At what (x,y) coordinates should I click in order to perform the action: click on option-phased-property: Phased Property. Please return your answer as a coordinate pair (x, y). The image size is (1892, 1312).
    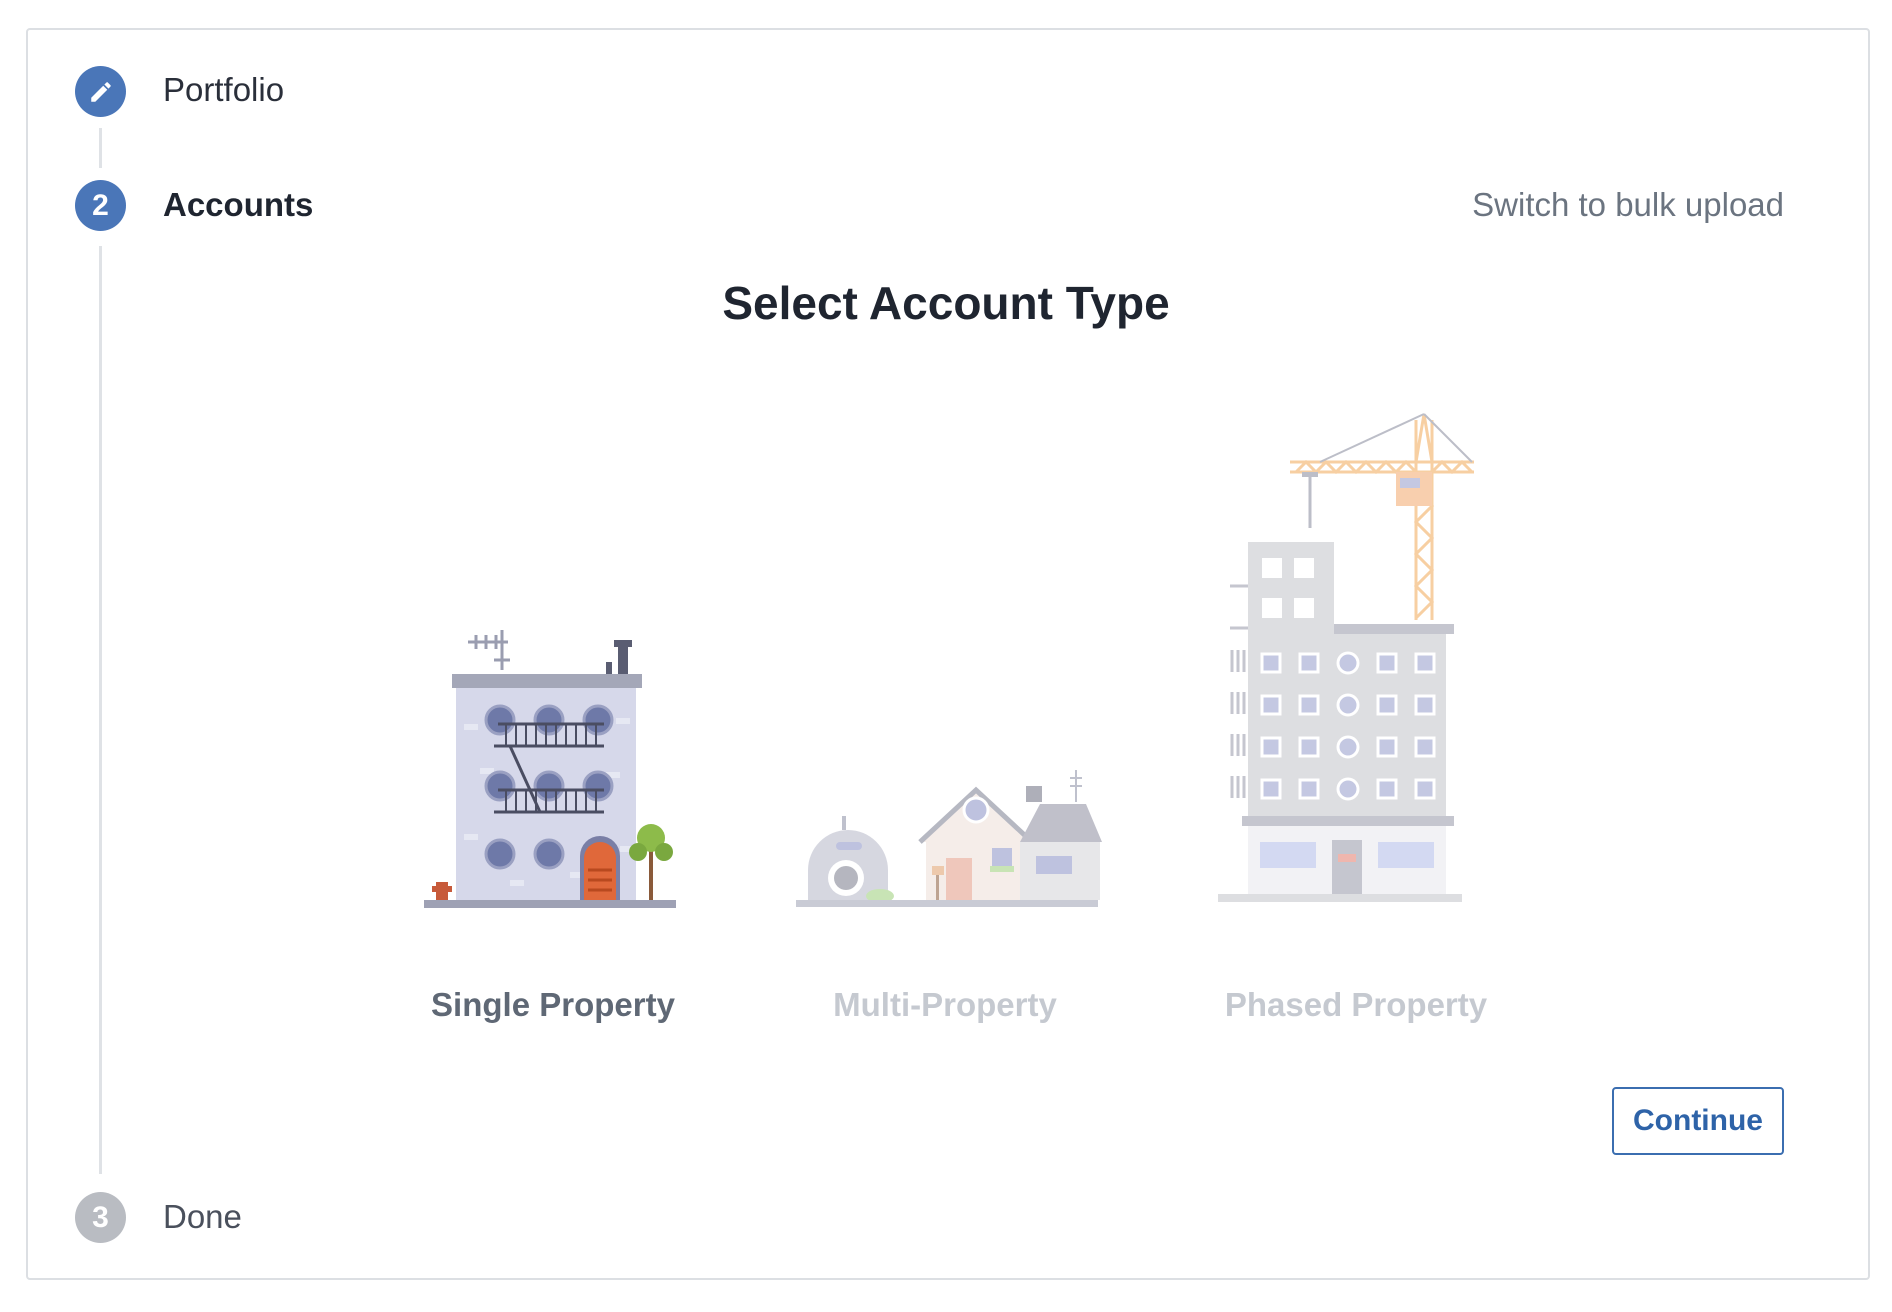
    Looking at the image, I should click on (1360, 725).